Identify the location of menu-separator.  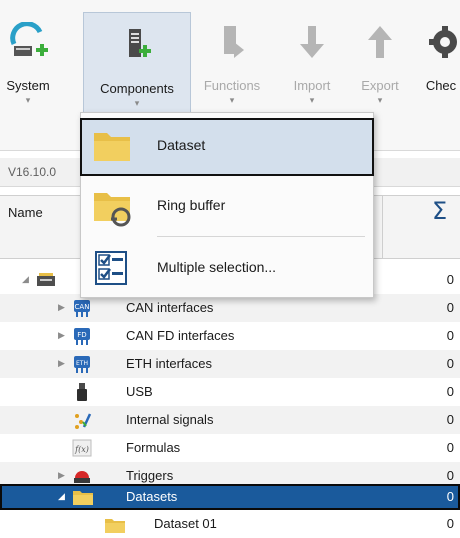
(261, 236).